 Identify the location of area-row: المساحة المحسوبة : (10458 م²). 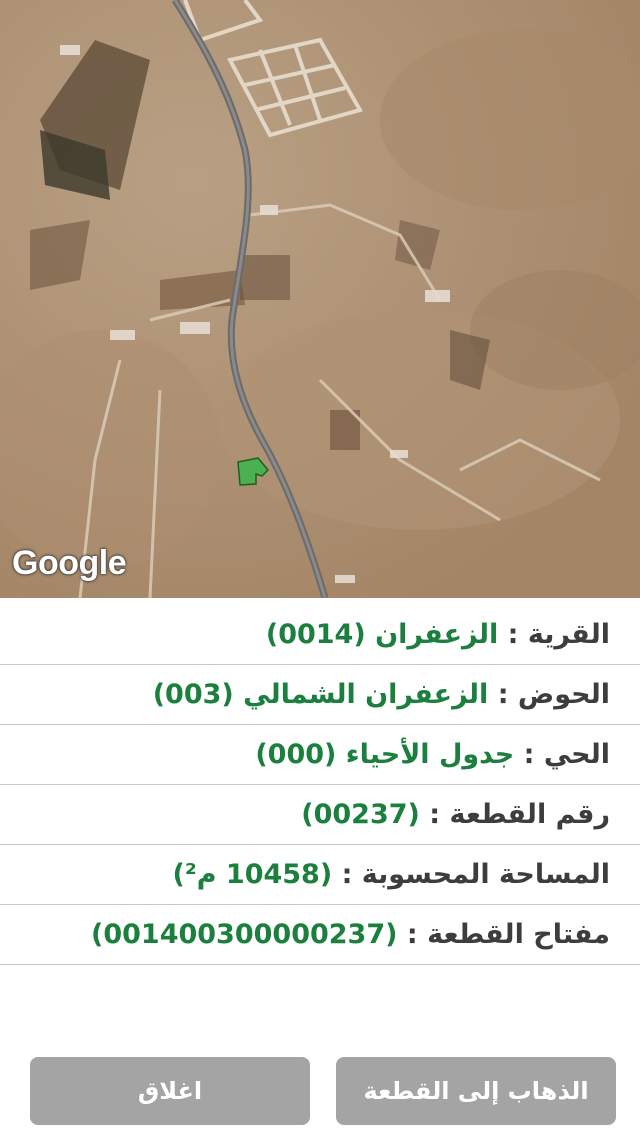
(320, 875).